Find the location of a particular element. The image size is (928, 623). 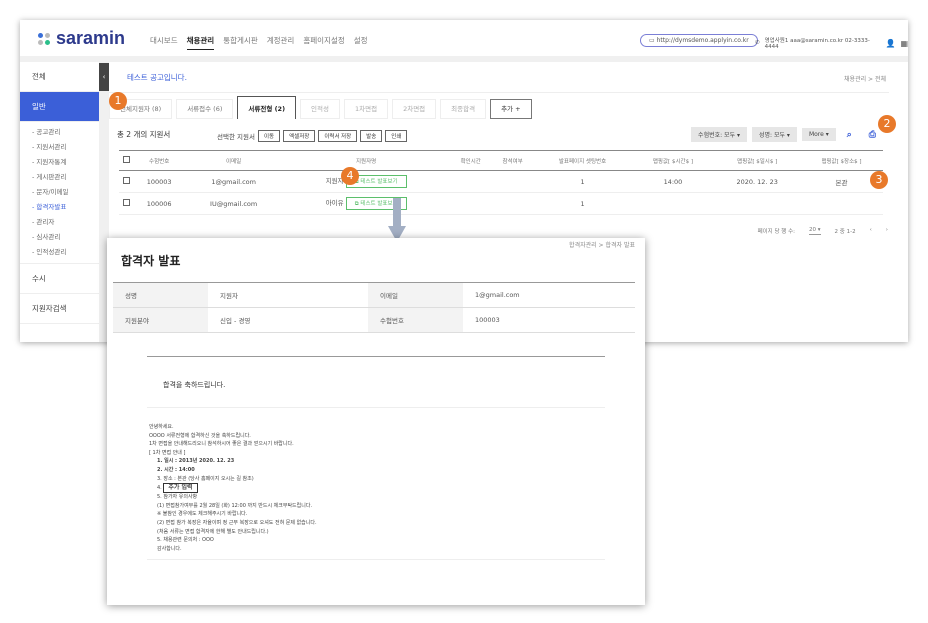

sidebar-toggle-button: ‹ is located at coordinates (104, 77).